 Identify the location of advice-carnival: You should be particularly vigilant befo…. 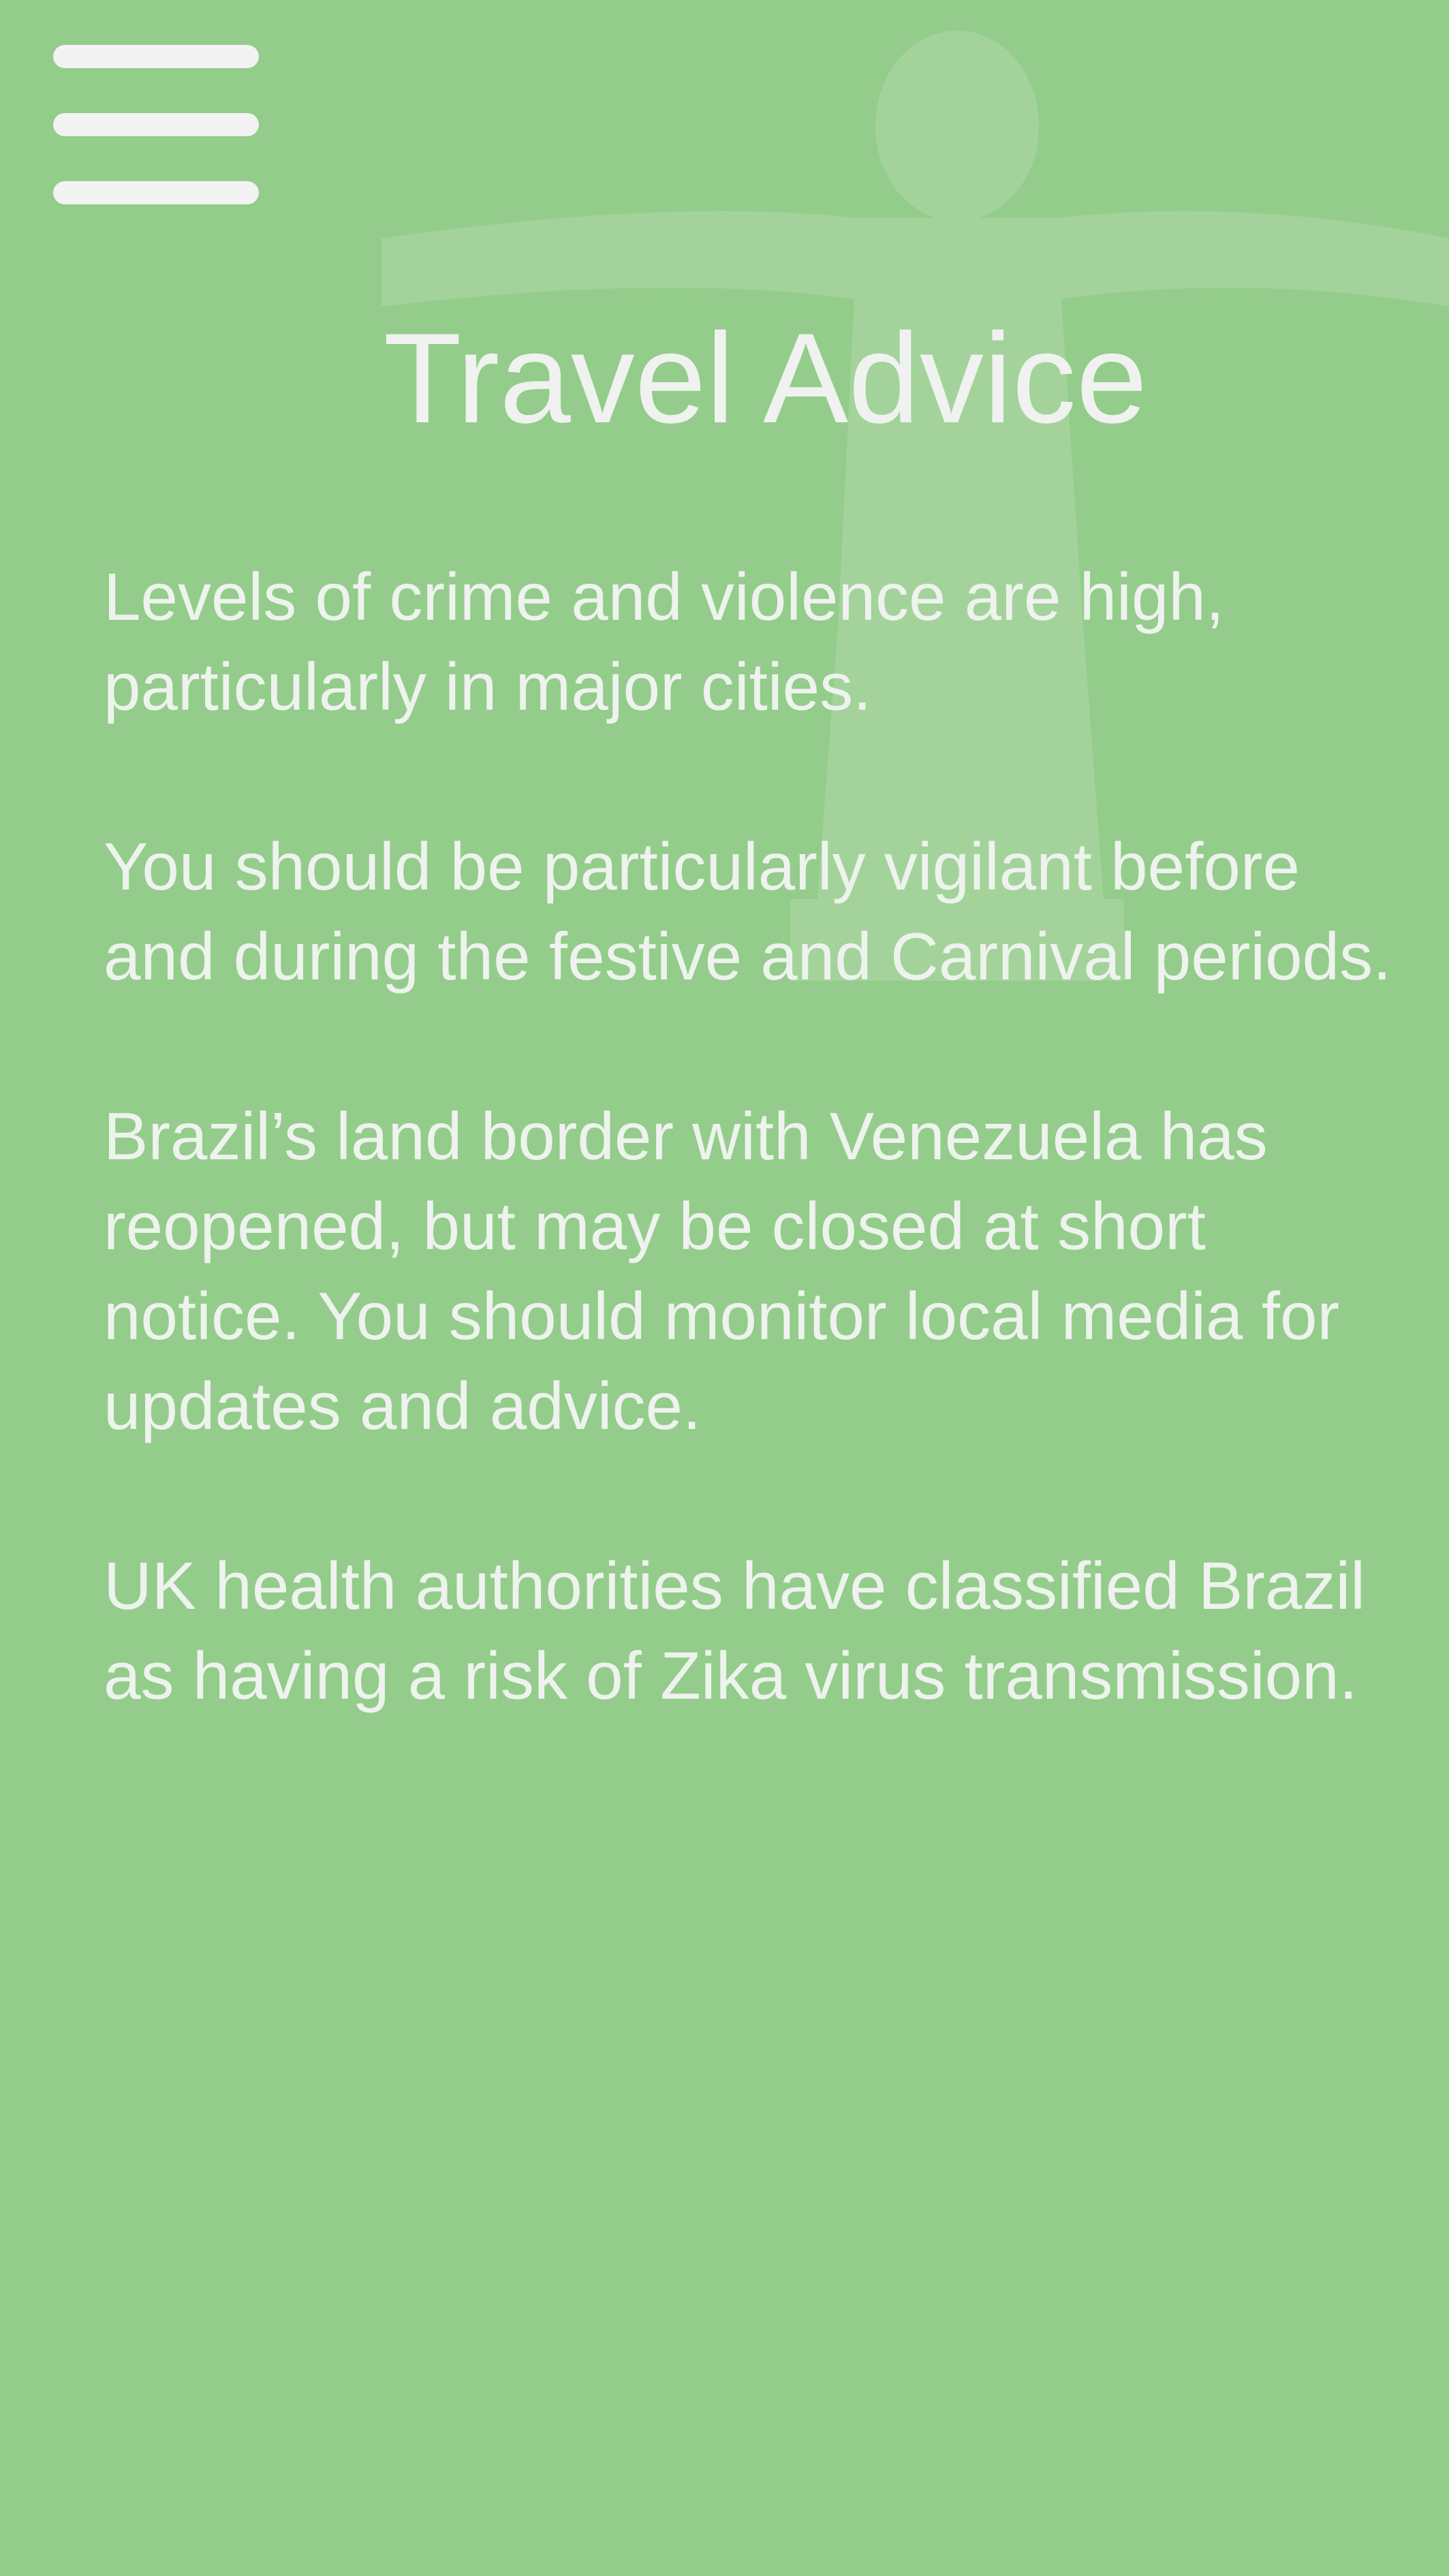
(748, 912).